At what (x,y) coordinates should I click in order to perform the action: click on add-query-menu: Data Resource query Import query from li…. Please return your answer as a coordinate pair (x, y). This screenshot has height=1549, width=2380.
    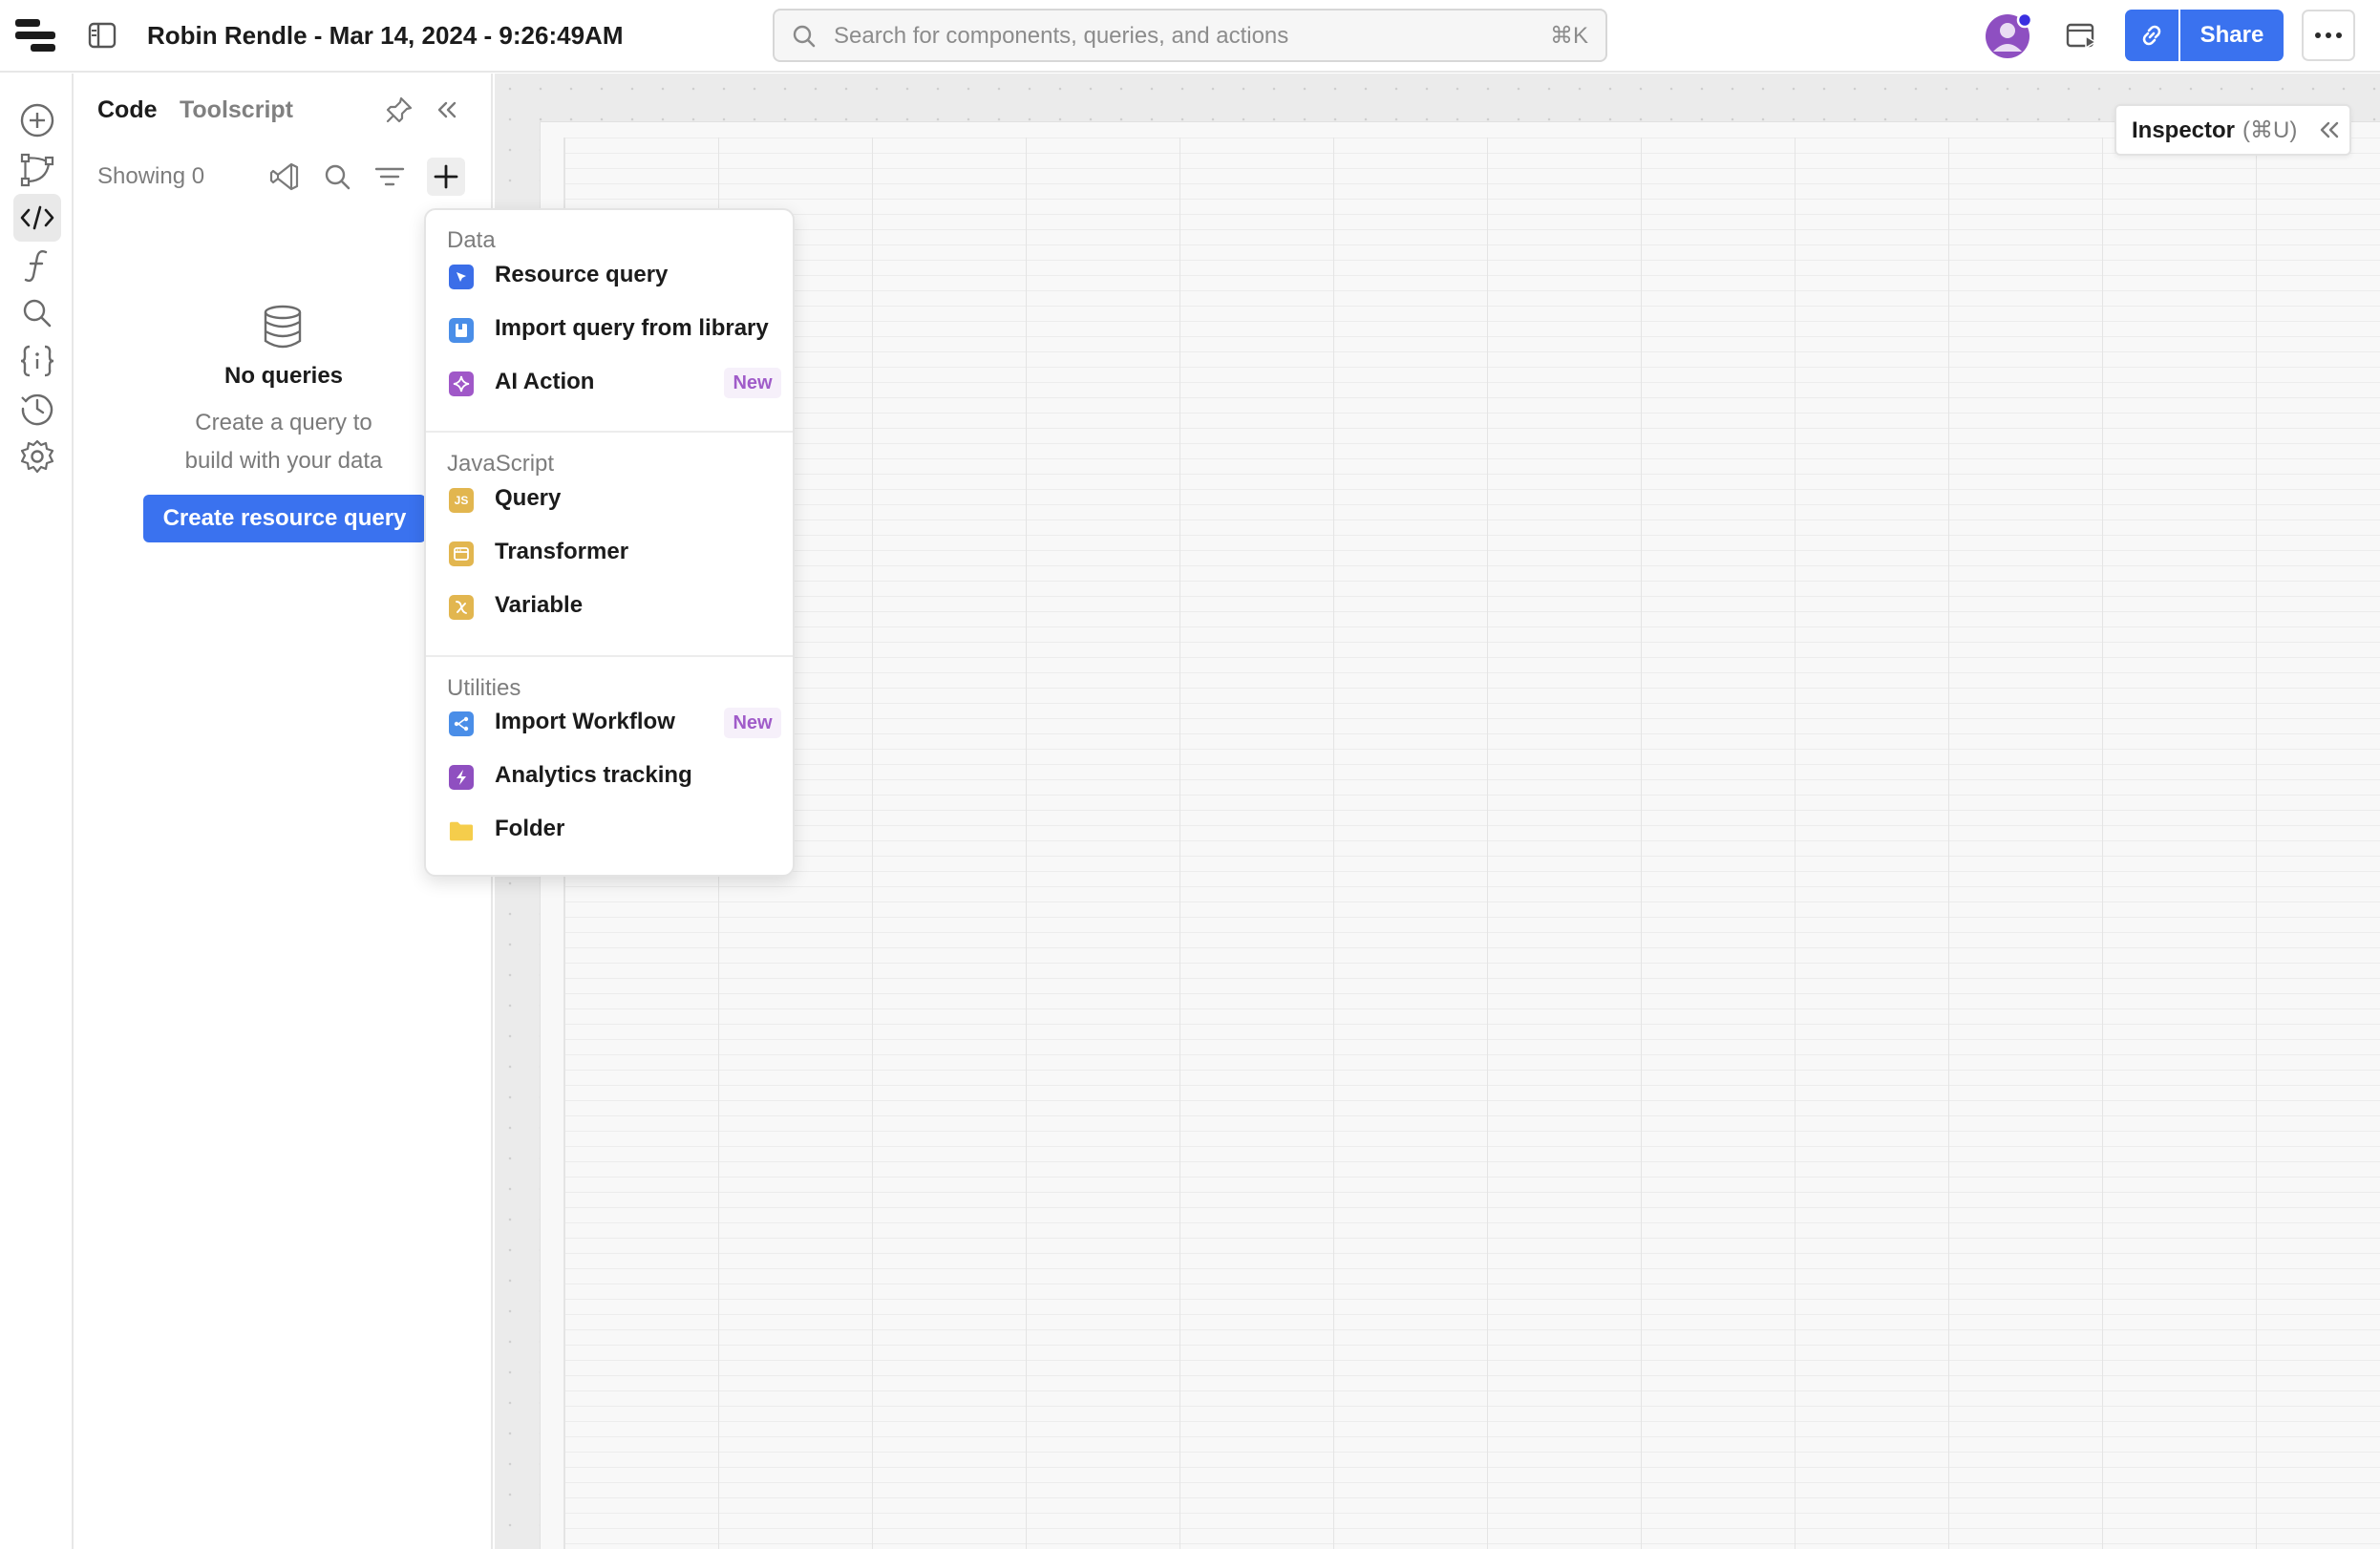
    Looking at the image, I should click on (610, 542).